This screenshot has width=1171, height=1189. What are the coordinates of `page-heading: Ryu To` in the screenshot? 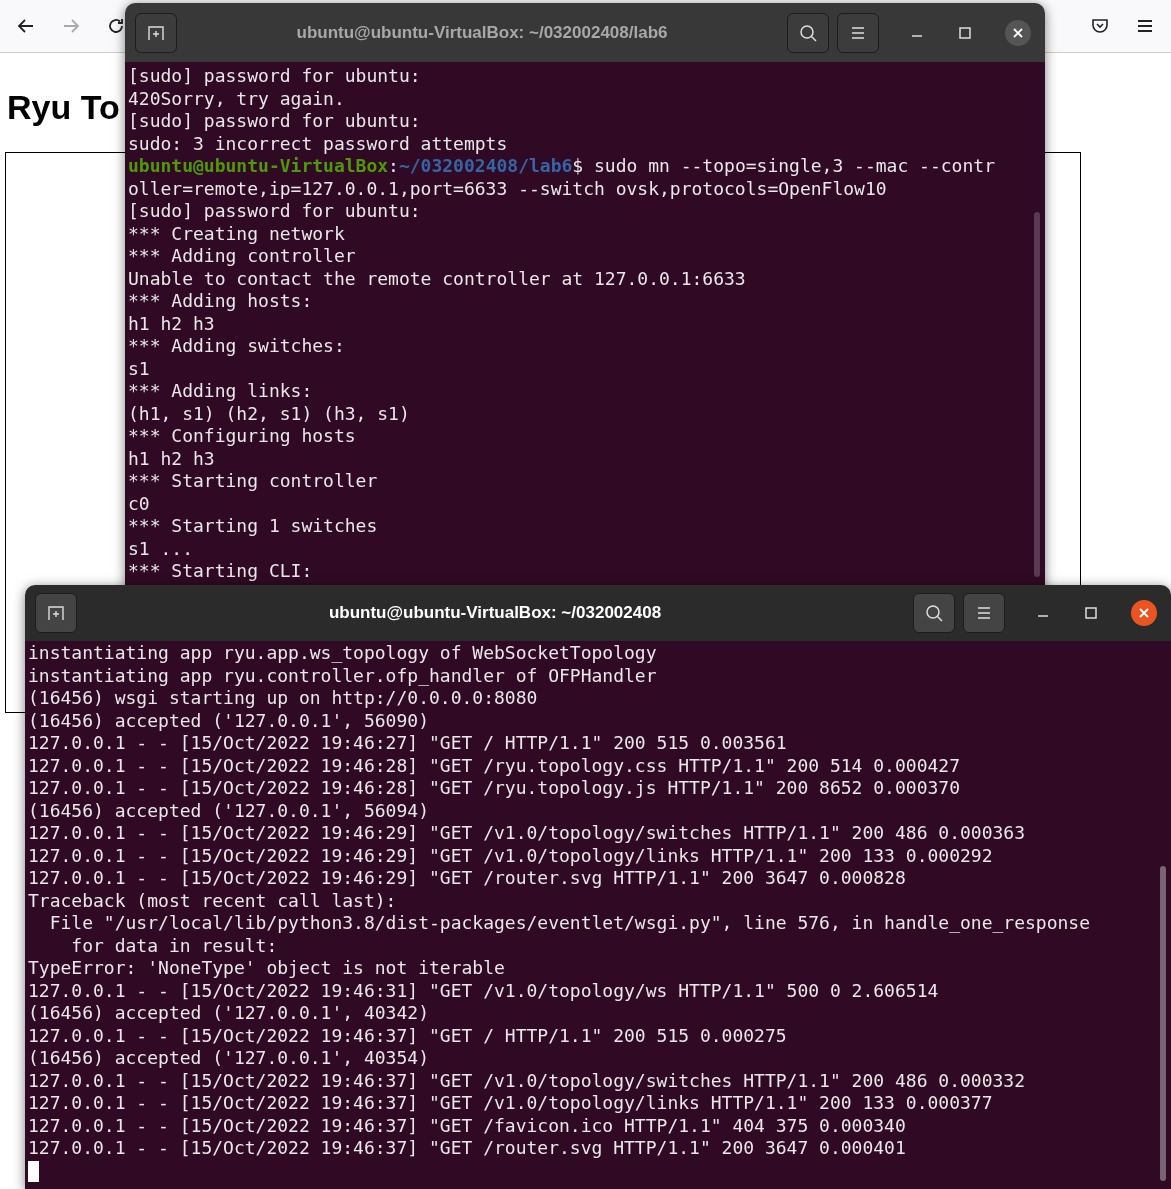 It's located at (63, 107).